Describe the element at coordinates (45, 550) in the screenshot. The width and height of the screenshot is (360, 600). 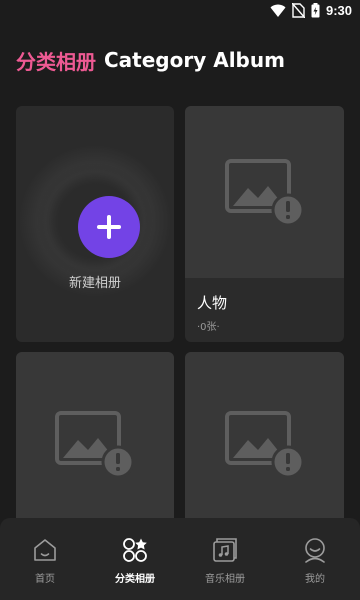
I see `home-icon` at that location.